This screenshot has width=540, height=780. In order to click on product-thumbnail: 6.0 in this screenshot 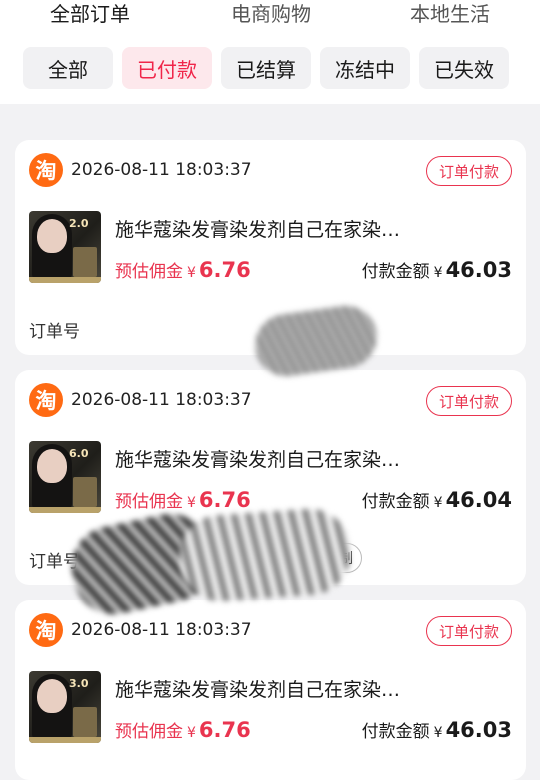, I will do `click(65, 477)`.